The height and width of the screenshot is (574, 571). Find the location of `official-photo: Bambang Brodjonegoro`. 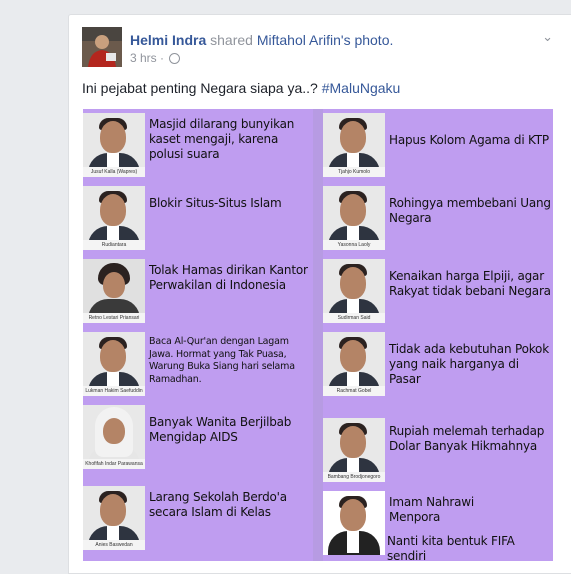

official-photo: Bambang Brodjonegoro is located at coordinates (354, 450).